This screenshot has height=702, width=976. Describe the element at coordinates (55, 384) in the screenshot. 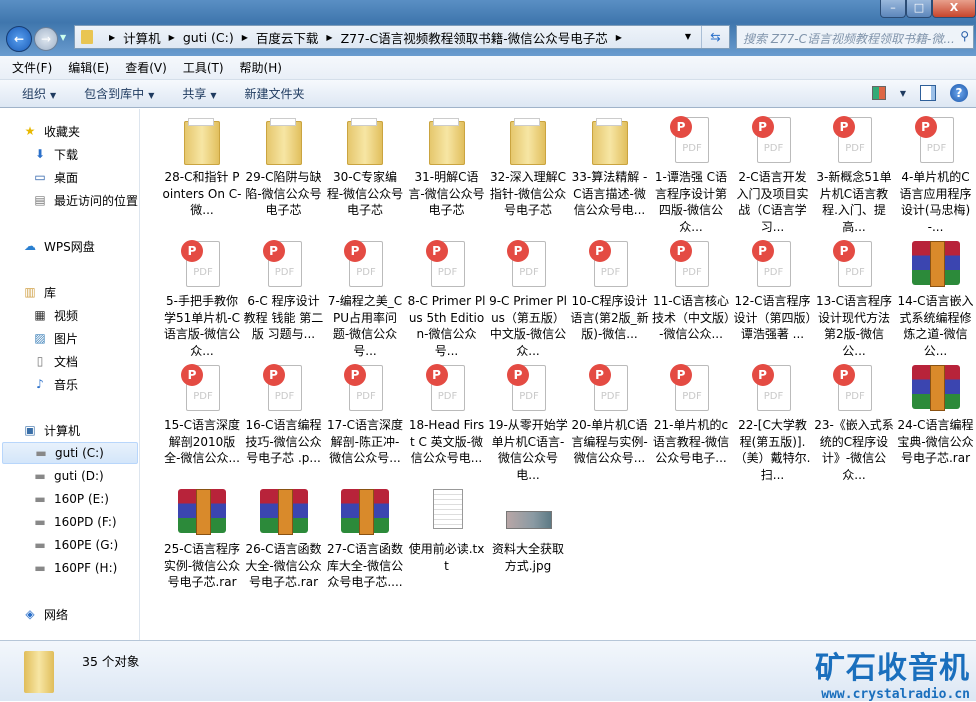

I see `sidebar-item: ♪ 音乐` at that location.